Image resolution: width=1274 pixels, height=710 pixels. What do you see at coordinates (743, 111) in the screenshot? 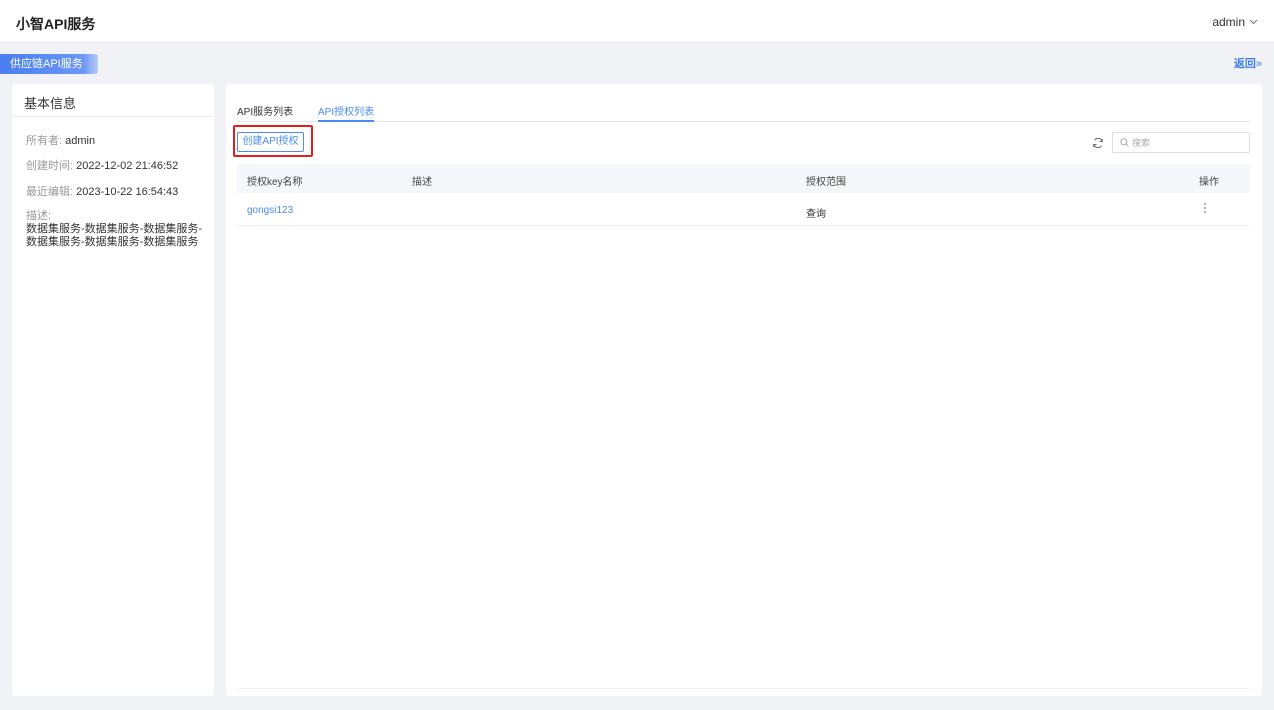
I see `tab-bar: API服务列表 API授权列表` at bounding box center [743, 111].